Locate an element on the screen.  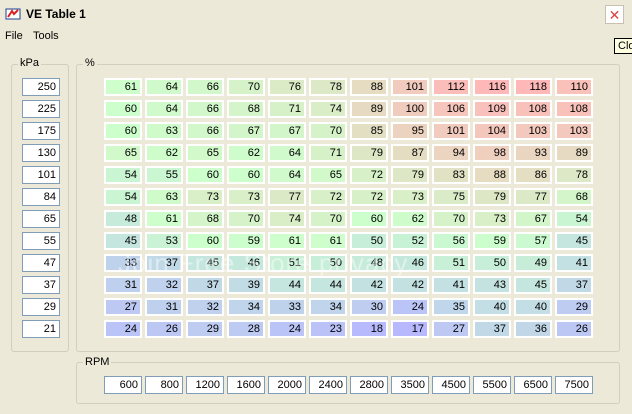
ve-cell: 118 is located at coordinates (533, 87).